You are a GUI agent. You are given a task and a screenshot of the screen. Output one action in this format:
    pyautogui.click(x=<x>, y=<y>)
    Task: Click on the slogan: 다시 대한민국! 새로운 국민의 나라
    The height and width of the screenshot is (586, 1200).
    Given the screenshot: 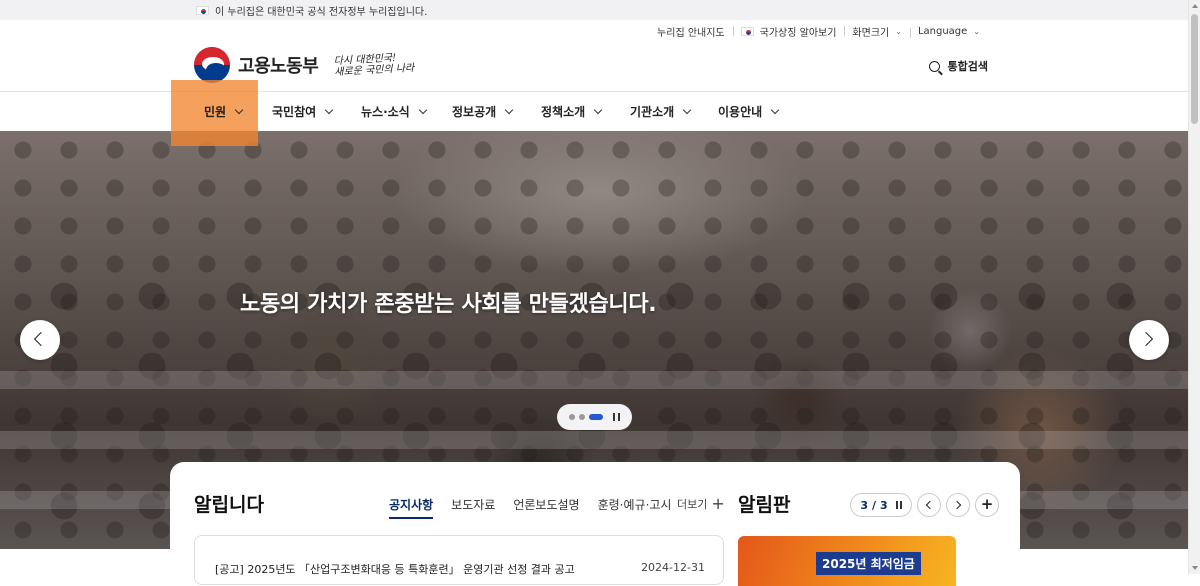 What is the action you would take?
    pyautogui.click(x=374, y=65)
    